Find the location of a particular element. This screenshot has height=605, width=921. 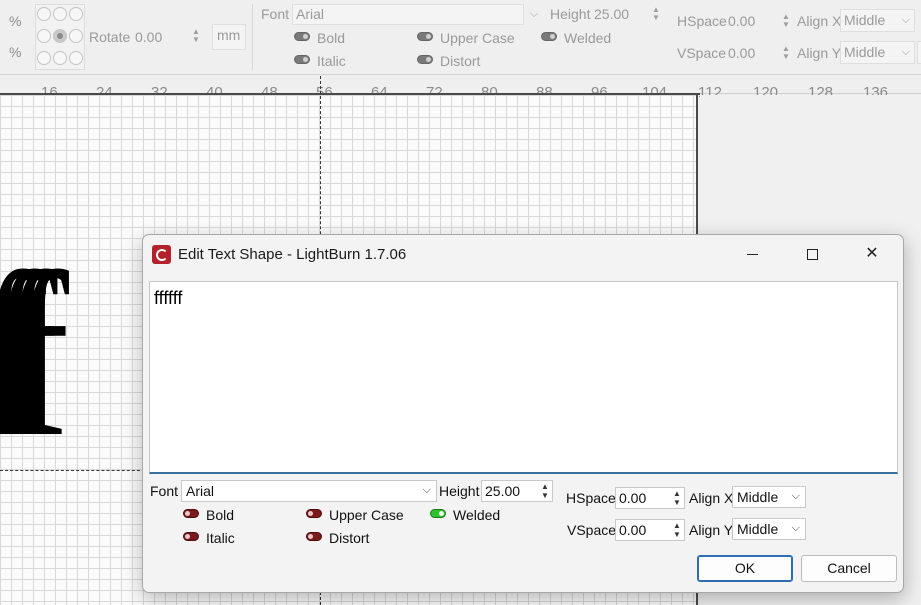

upper-case-toggle-icon is located at coordinates (314, 513).